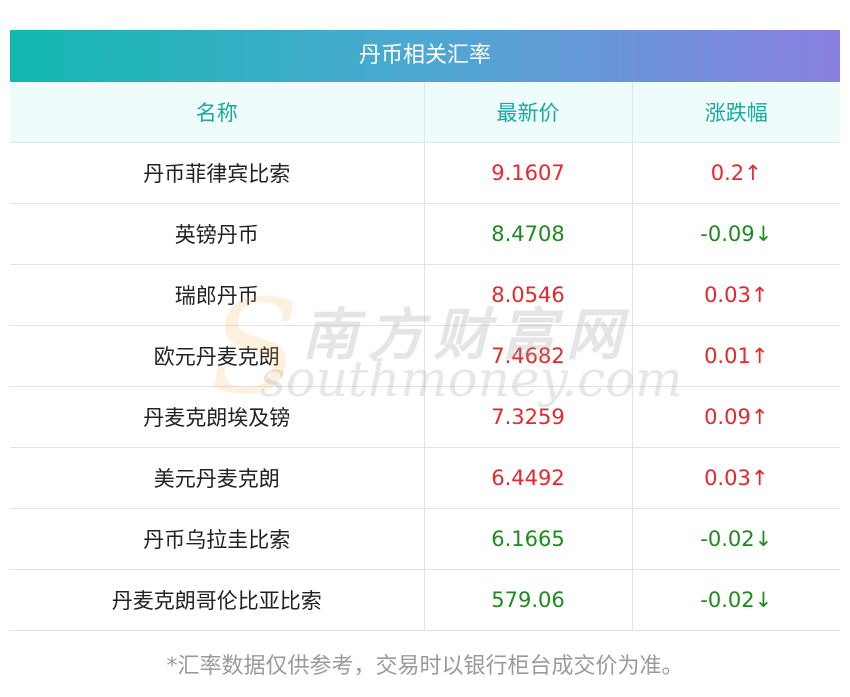 The height and width of the screenshot is (697, 850). What do you see at coordinates (217, 295) in the screenshot?
I see `currency-pair-name: 瑞郎丹币` at bounding box center [217, 295].